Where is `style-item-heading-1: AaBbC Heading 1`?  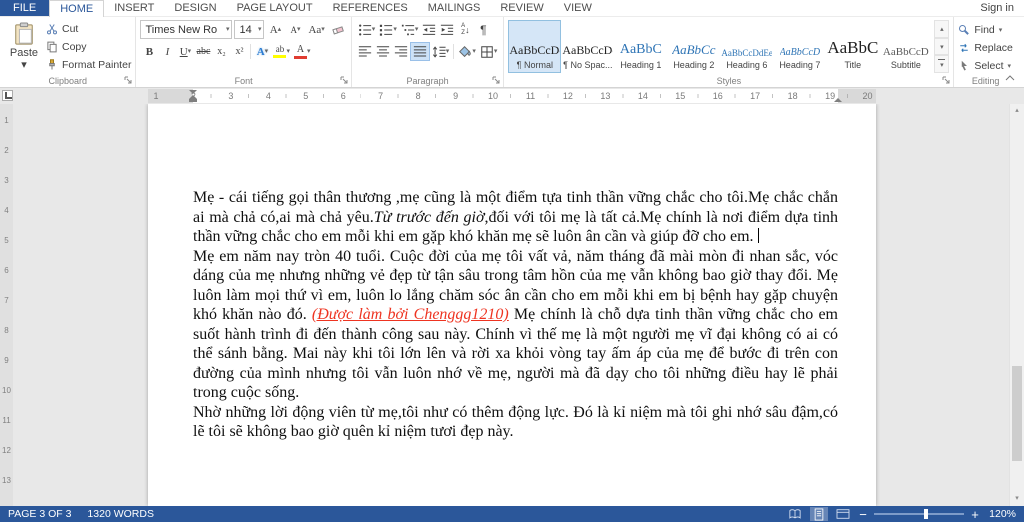 style-item-heading-1: AaBbC Heading 1 is located at coordinates (640, 46).